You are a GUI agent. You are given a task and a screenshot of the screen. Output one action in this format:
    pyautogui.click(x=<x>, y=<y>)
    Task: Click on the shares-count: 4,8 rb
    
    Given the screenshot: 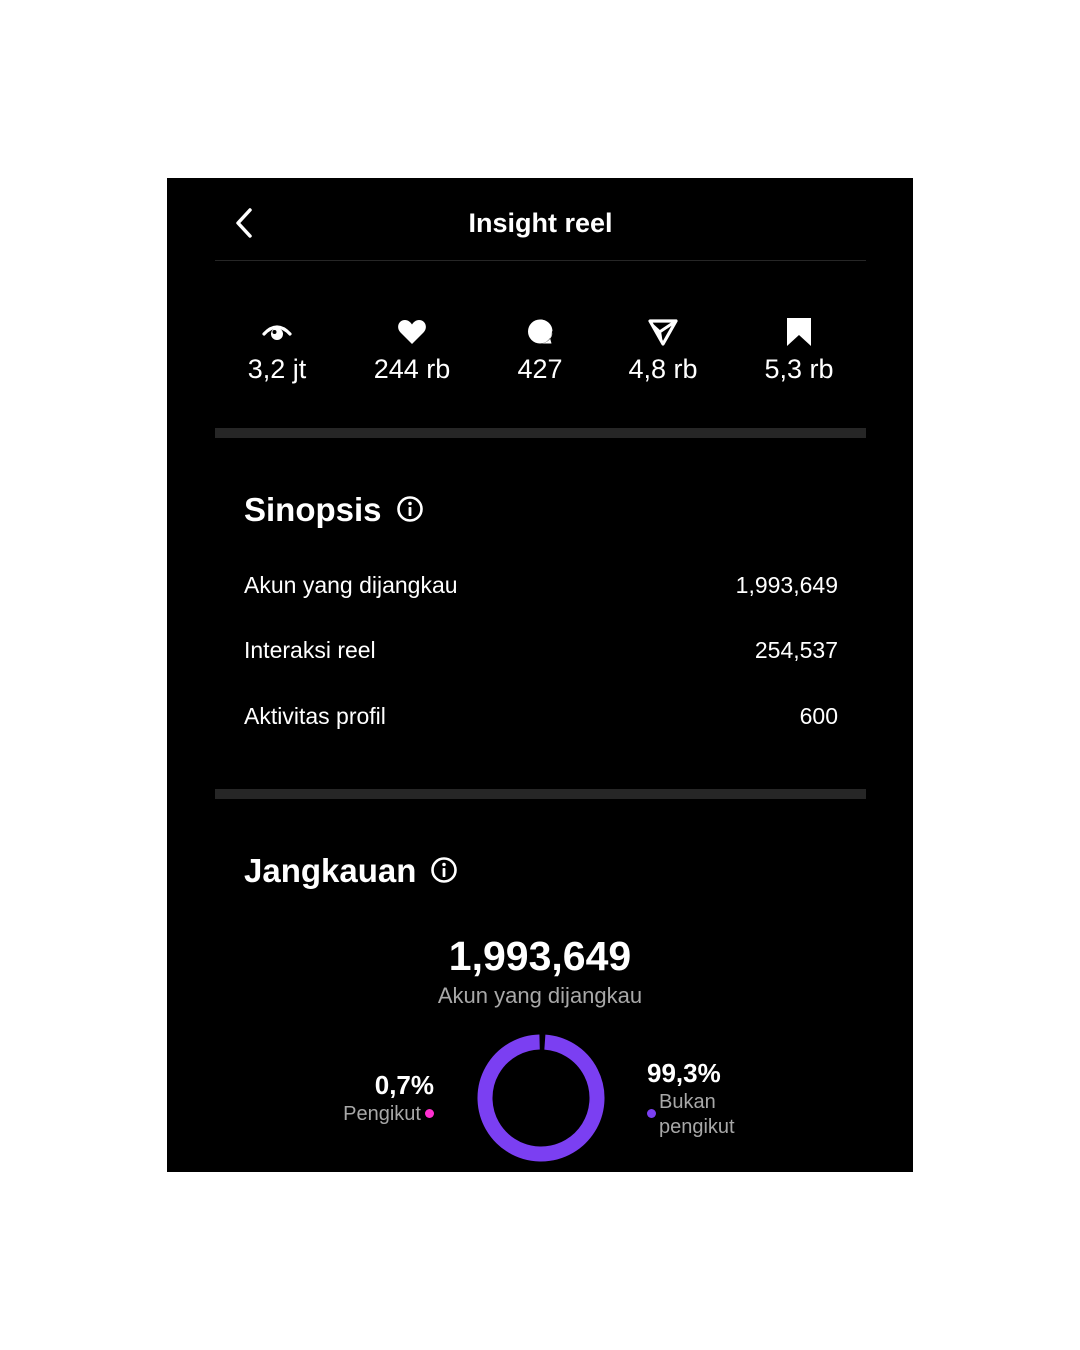 What is the action you would take?
    pyautogui.click(x=663, y=369)
    